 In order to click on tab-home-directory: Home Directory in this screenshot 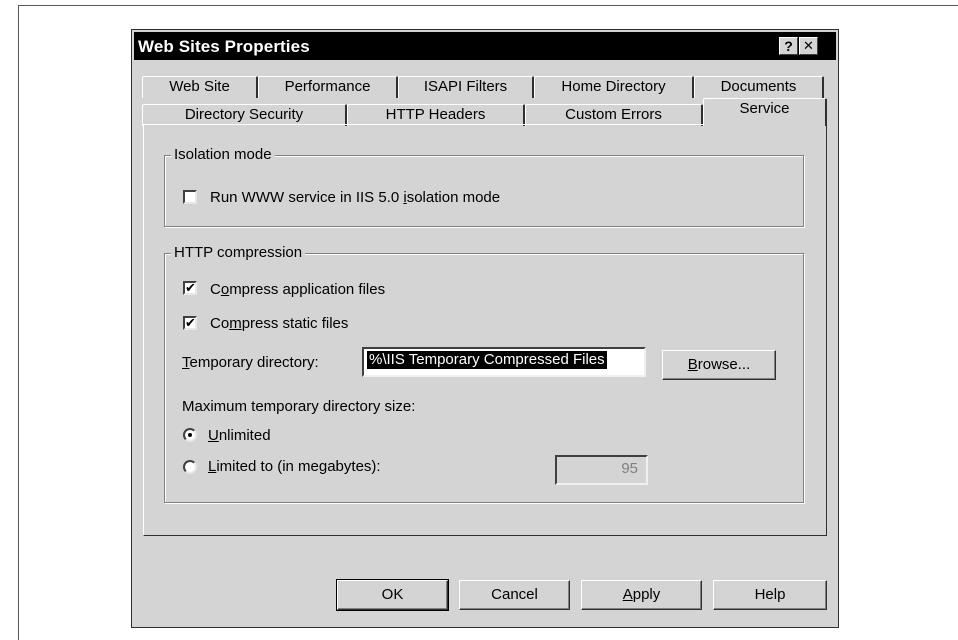, I will do `click(614, 87)`.